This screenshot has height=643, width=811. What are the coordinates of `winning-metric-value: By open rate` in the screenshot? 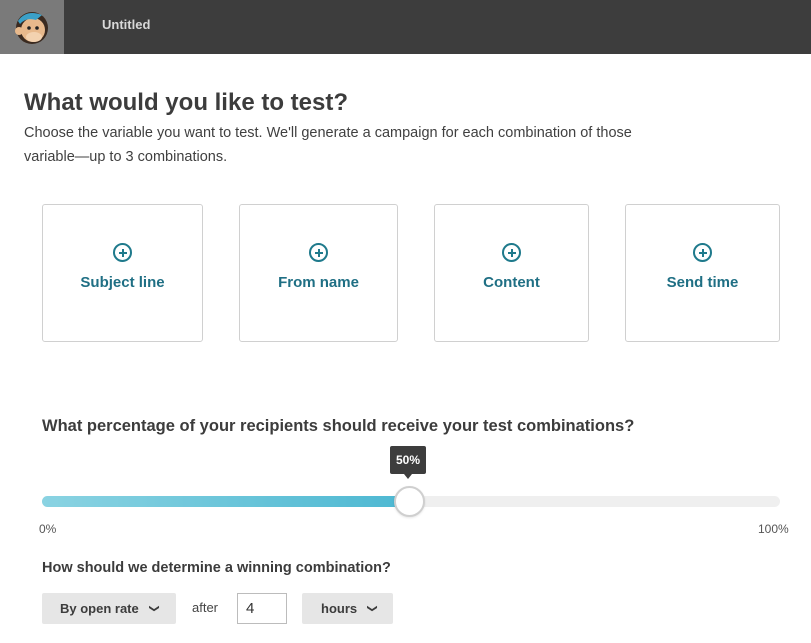 It's located at (99, 608).